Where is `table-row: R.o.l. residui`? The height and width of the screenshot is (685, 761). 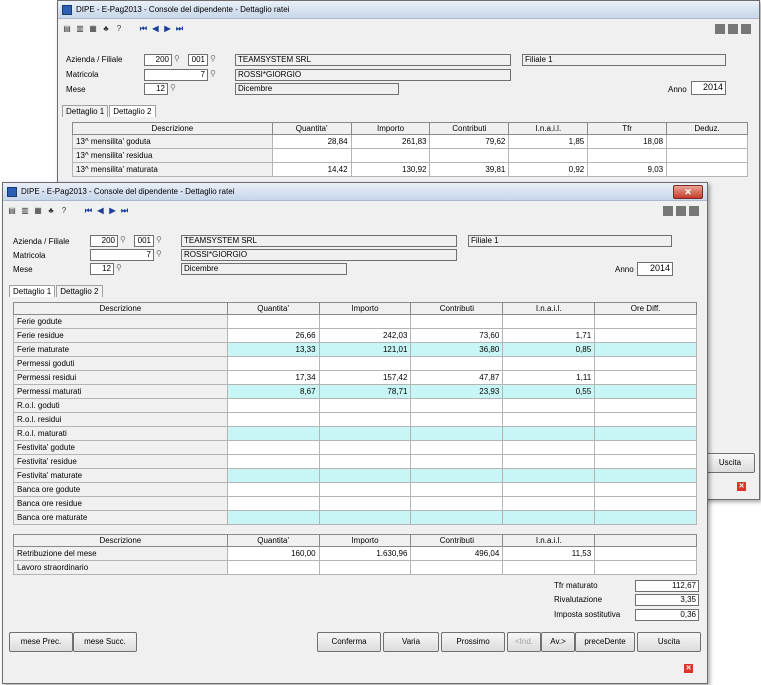 table-row: R.o.l. residui is located at coordinates (355, 419).